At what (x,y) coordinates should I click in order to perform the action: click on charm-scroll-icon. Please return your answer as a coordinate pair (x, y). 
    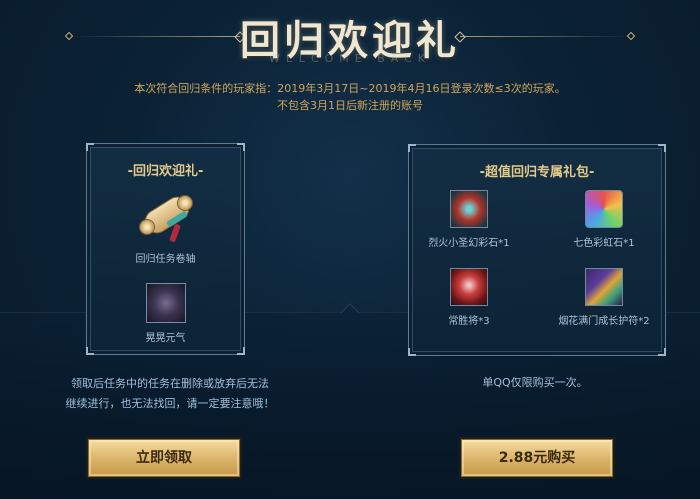
    Looking at the image, I should click on (604, 287).